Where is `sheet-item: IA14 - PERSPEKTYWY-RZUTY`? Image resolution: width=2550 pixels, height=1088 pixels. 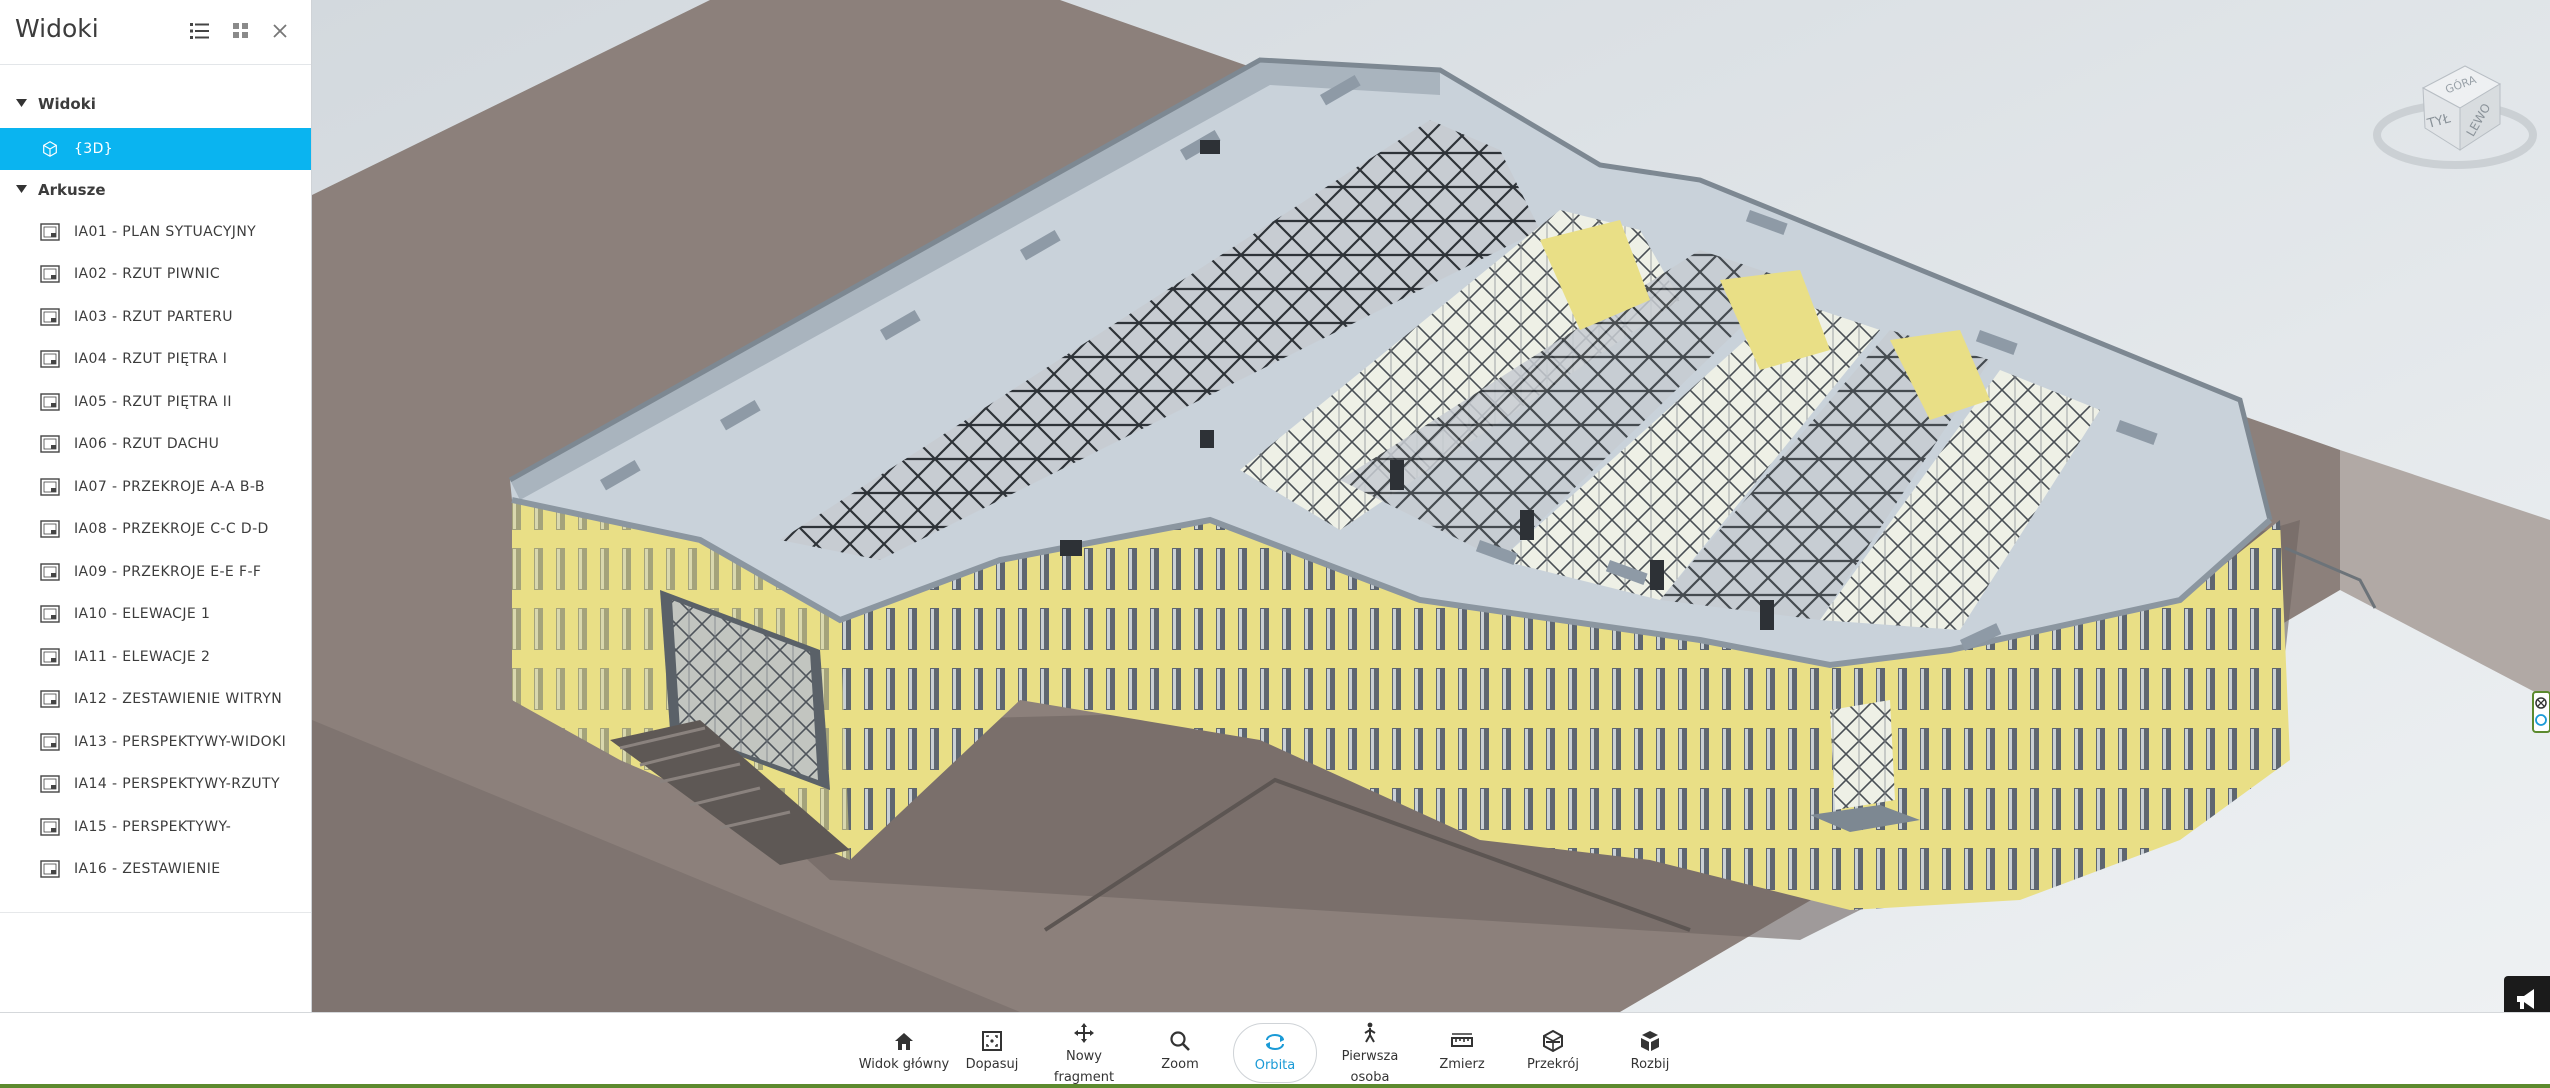 sheet-item: IA14 - PERSPEKTYWY-RZUTY is located at coordinates (155, 784).